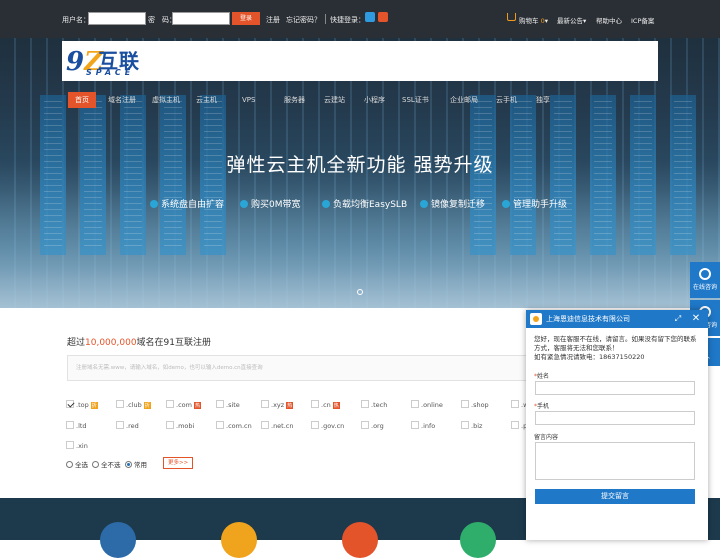  I want to click on message-textarea, so click(615, 461).